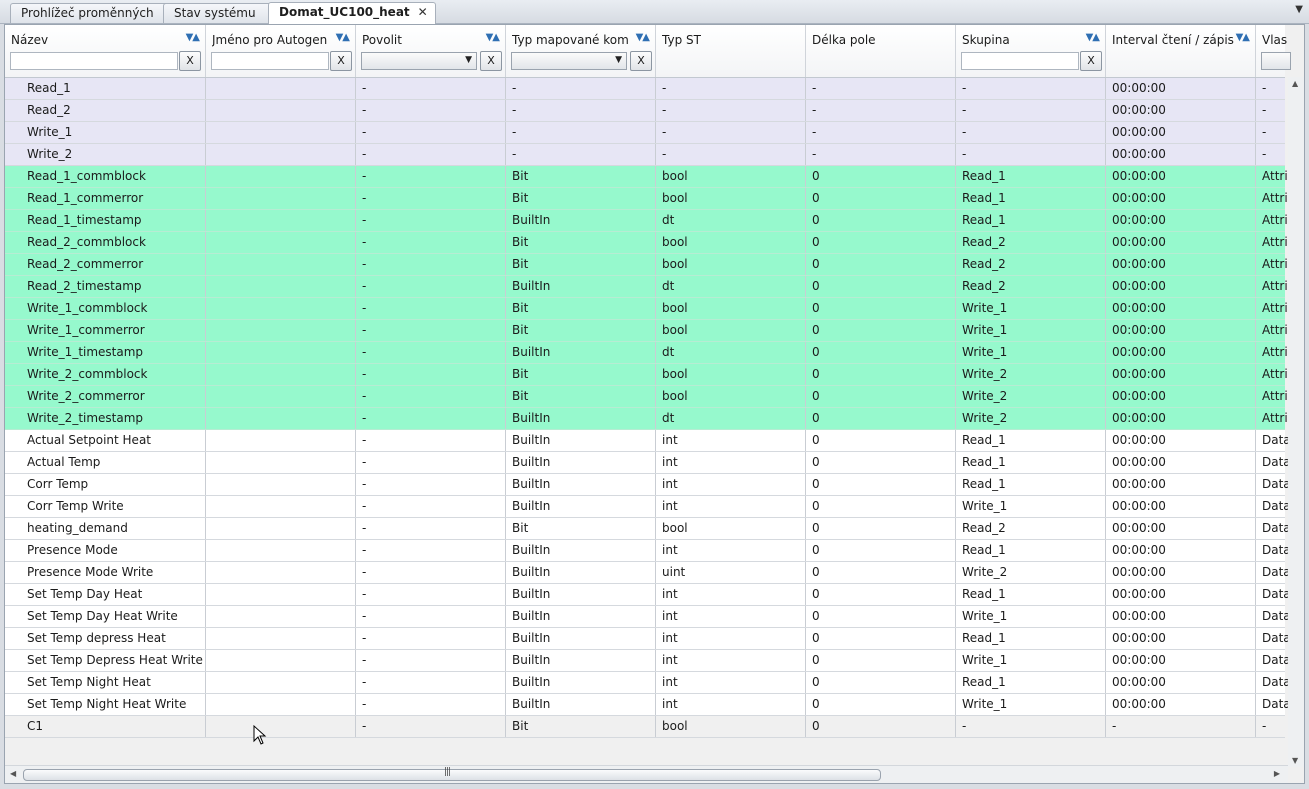 This screenshot has height=789, width=1309. I want to click on table-cell: Read_2_commblock, so click(105, 242).